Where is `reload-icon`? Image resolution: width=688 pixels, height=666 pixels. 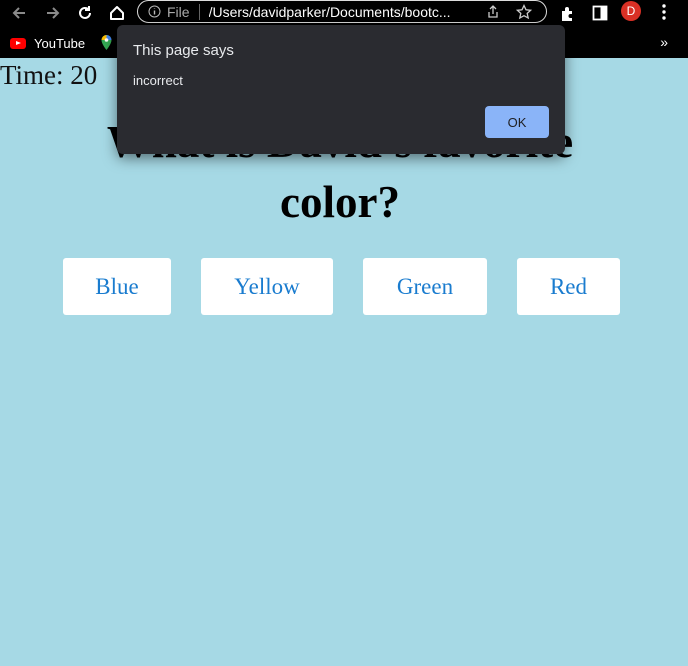 reload-icon is located at coordinates (85, 13).